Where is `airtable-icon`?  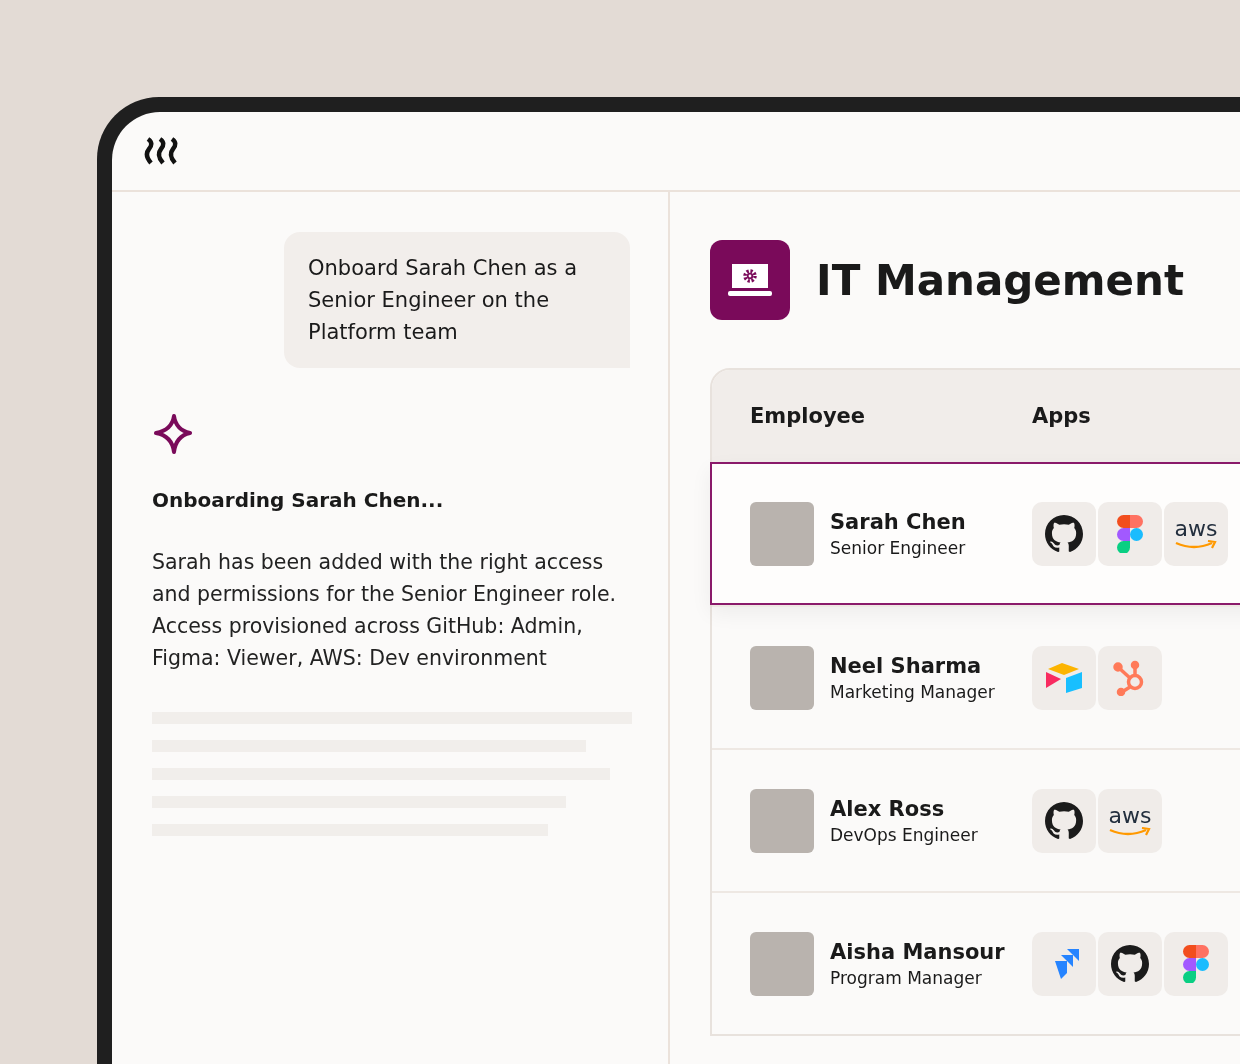
airtable-icon is located at coordinates (1064, 677).